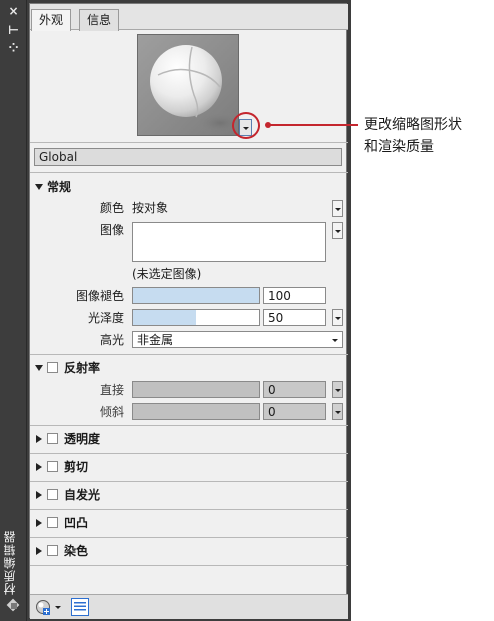 This screenshot has width=494, height=621. I want to click on section-tint-label: 染色, so click(76, 551).